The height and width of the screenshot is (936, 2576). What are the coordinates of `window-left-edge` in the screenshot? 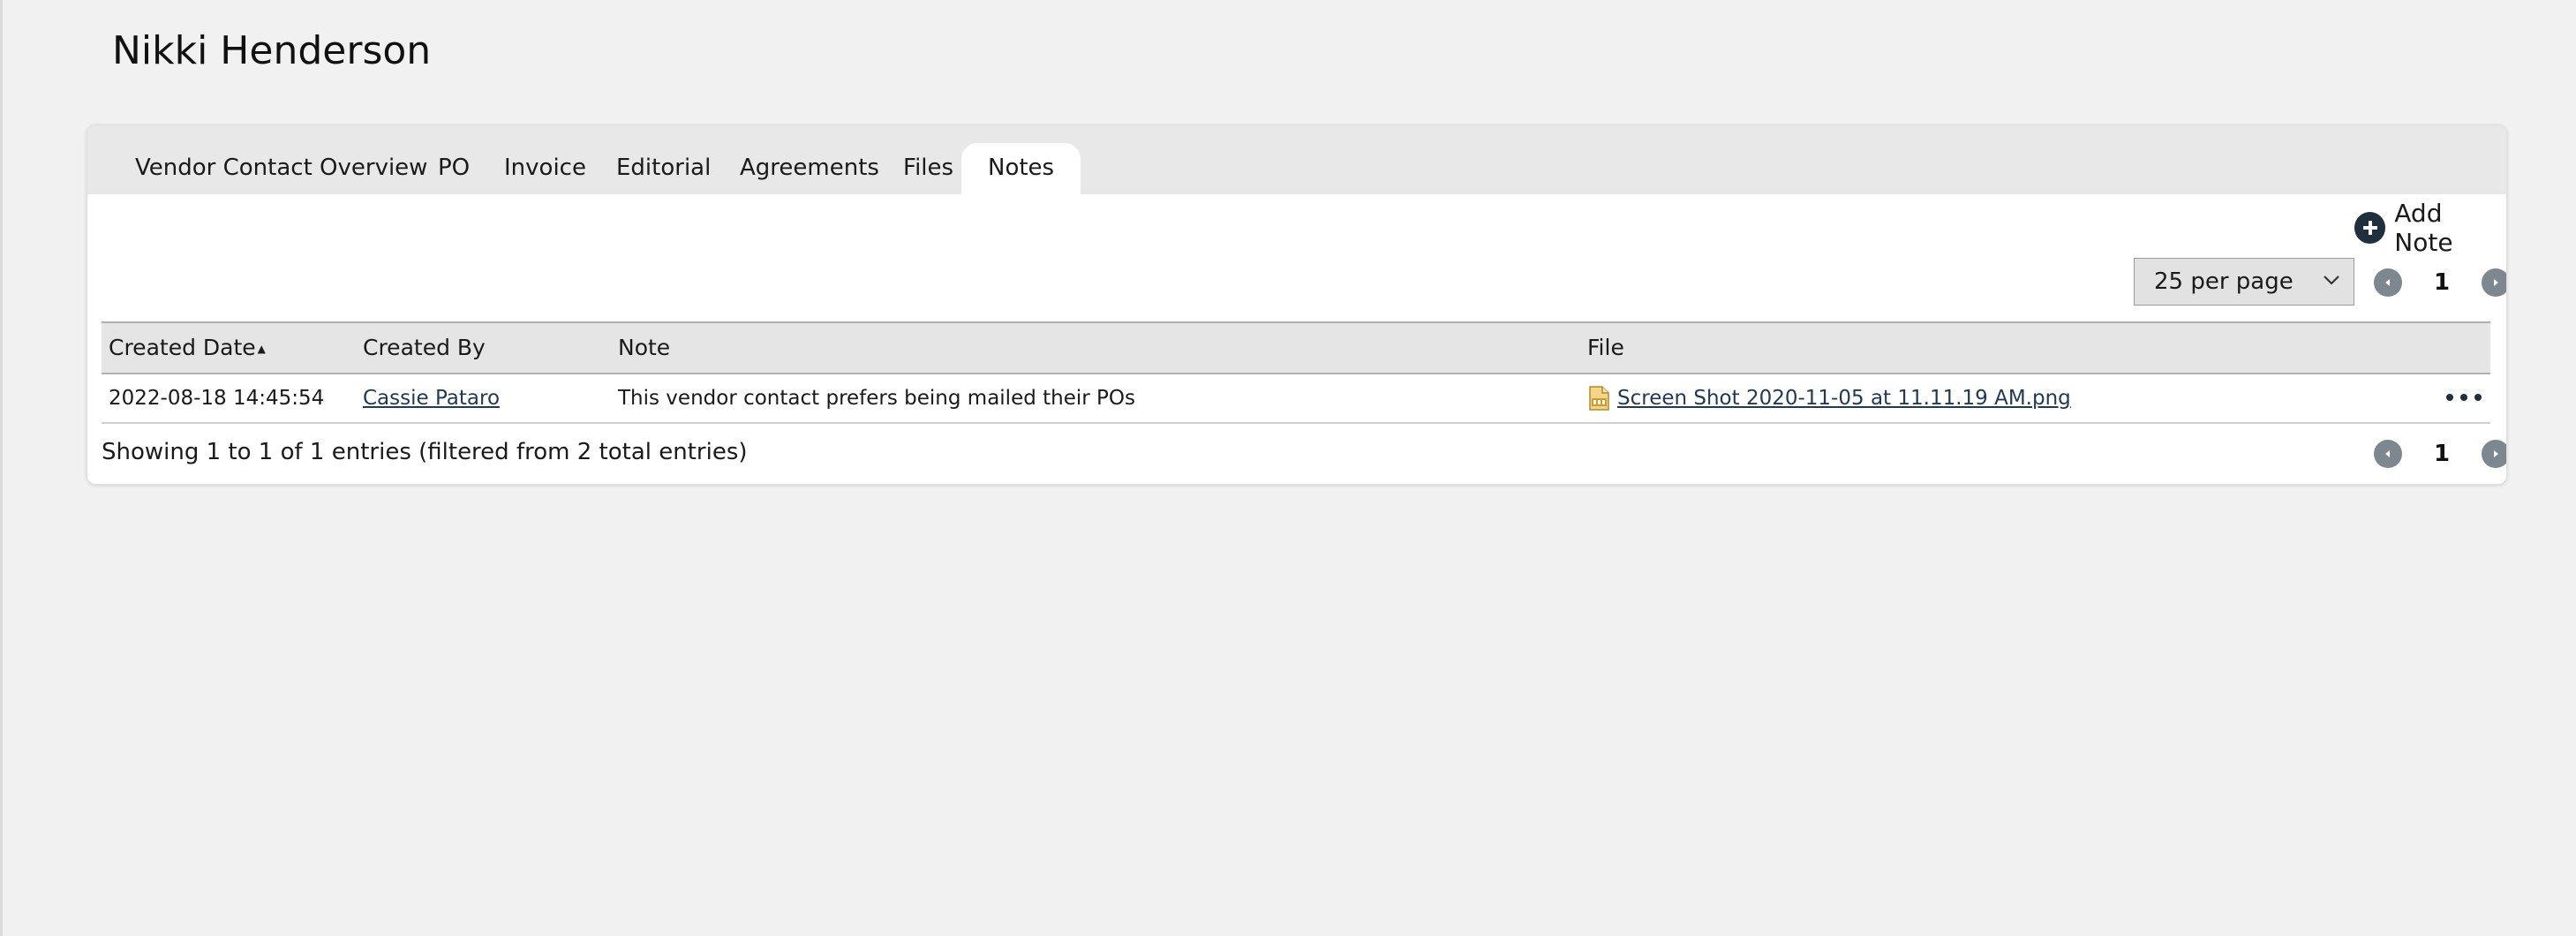 It's located at (2, 468).